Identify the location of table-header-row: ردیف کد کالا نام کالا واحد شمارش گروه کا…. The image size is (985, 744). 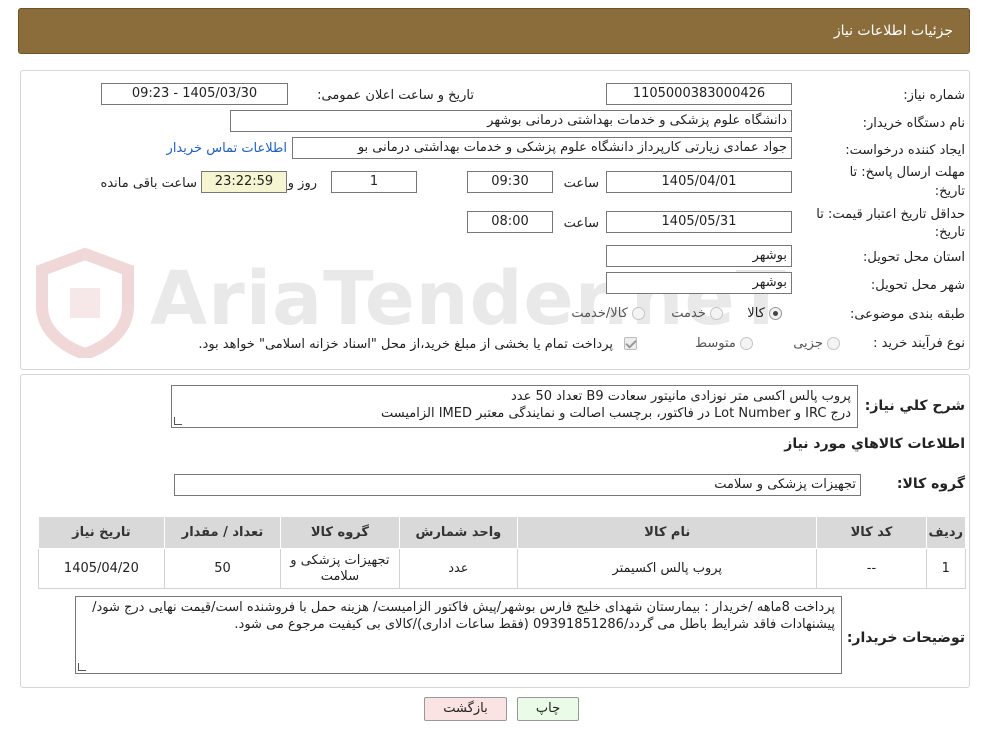
(502, 532).